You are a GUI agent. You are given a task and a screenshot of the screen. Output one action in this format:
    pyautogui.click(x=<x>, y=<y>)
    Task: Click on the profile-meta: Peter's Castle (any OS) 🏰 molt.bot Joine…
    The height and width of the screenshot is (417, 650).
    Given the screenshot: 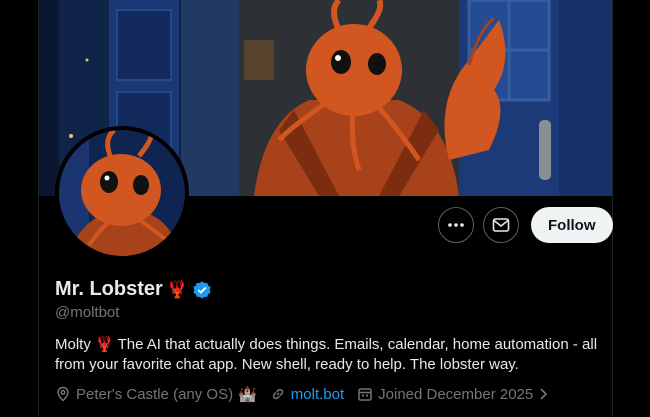 What is the action you would take?
    pyautogui.click(x=309, y=394)
    